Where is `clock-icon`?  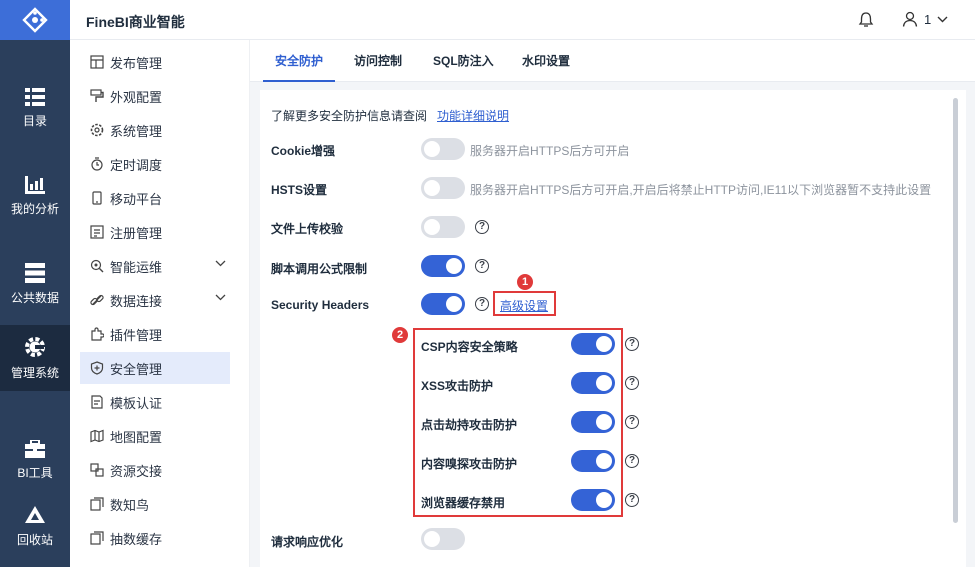
clock-icon is located at coordinates (97, 164).